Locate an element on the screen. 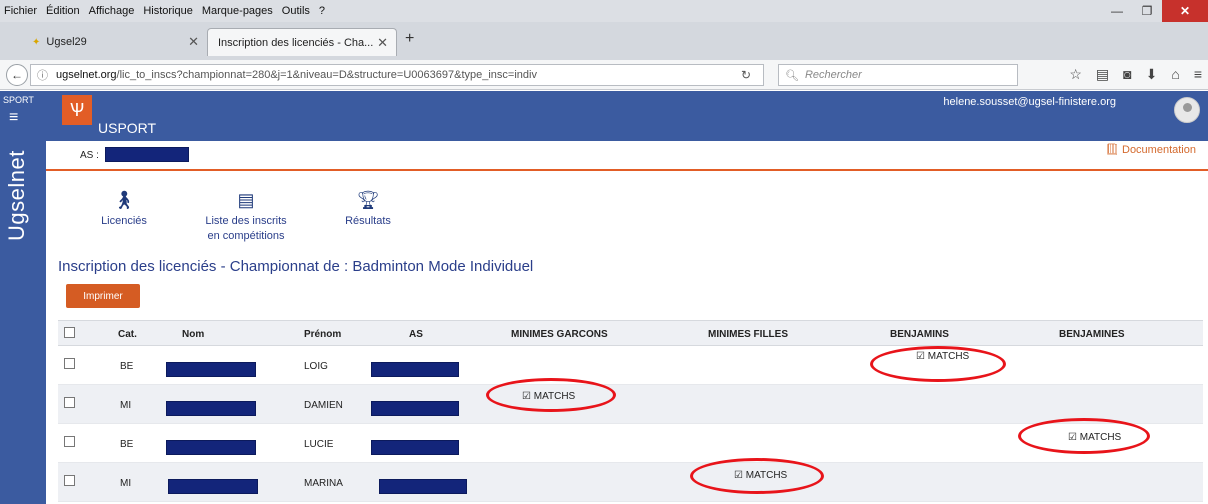  back-icon: ← is located at coordinates (17, 75).